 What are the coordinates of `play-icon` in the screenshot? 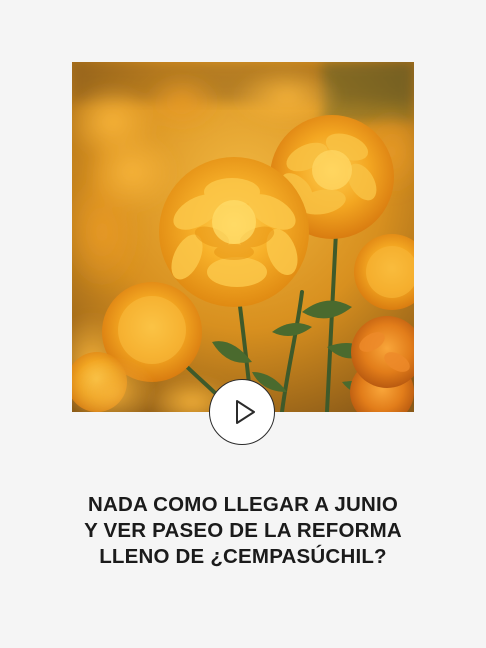 It's located at (245, 412).